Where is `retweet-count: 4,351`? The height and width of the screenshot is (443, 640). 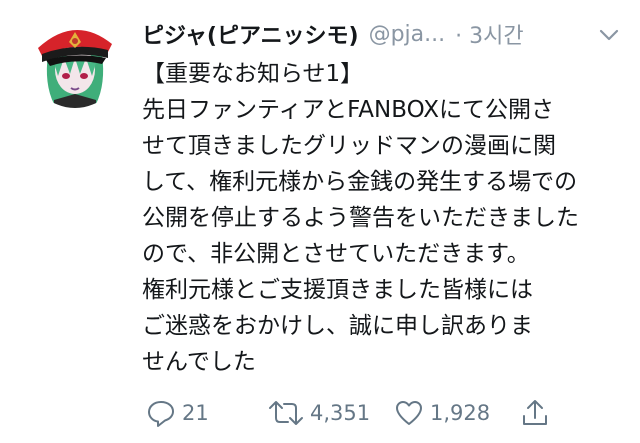
retweet-count: 4,351 is located at coordinates (340, 413).